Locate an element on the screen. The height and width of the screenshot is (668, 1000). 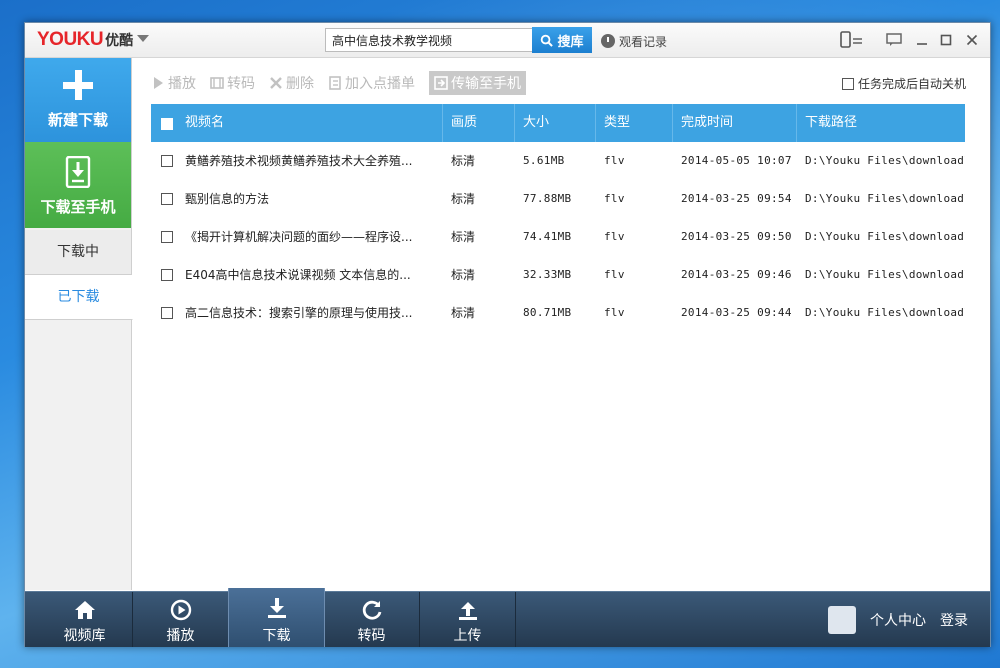
phone-sync-icon is located at coordinates (852, 40).